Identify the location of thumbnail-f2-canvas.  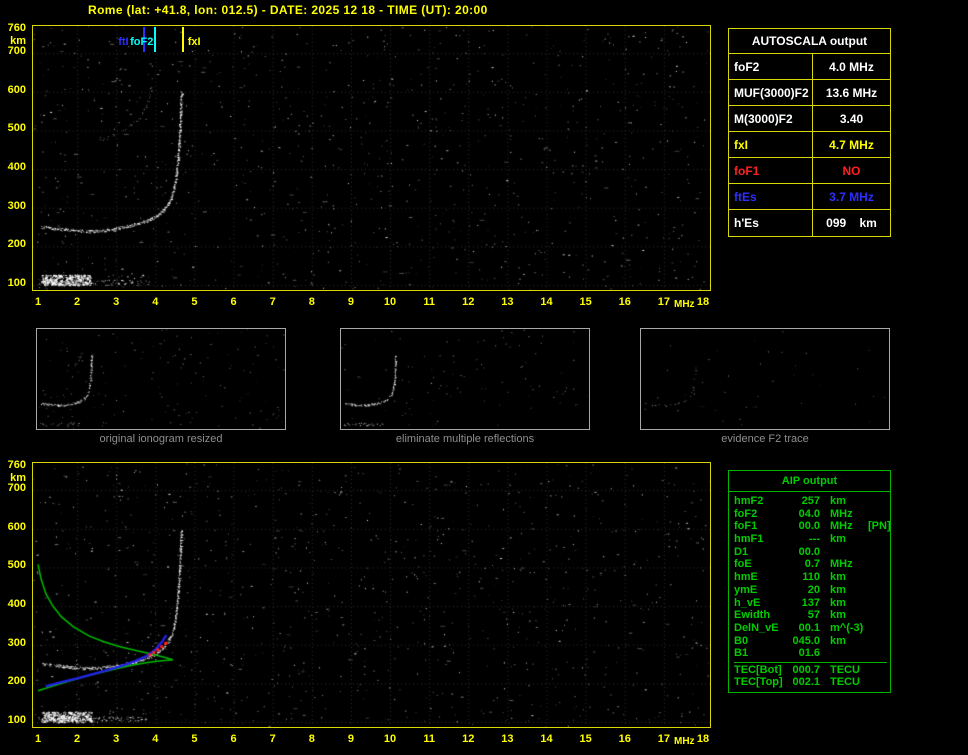
(765, 379).